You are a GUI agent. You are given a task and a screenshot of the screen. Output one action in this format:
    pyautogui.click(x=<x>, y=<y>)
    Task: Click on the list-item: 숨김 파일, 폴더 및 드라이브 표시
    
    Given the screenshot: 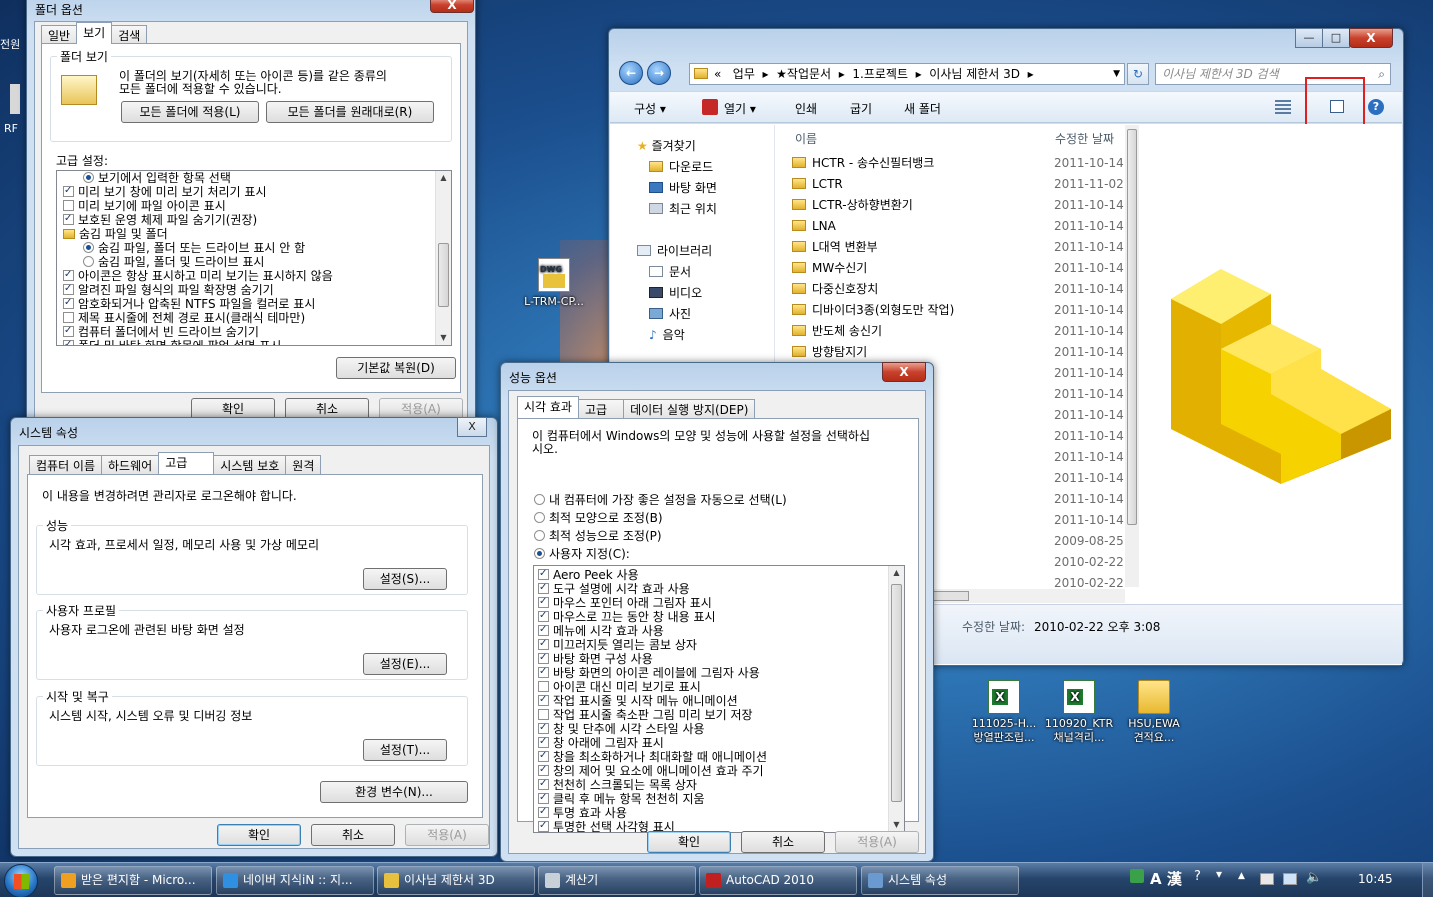 What is the action you would take?
    pyautogui.click(x=247, y=262)
    